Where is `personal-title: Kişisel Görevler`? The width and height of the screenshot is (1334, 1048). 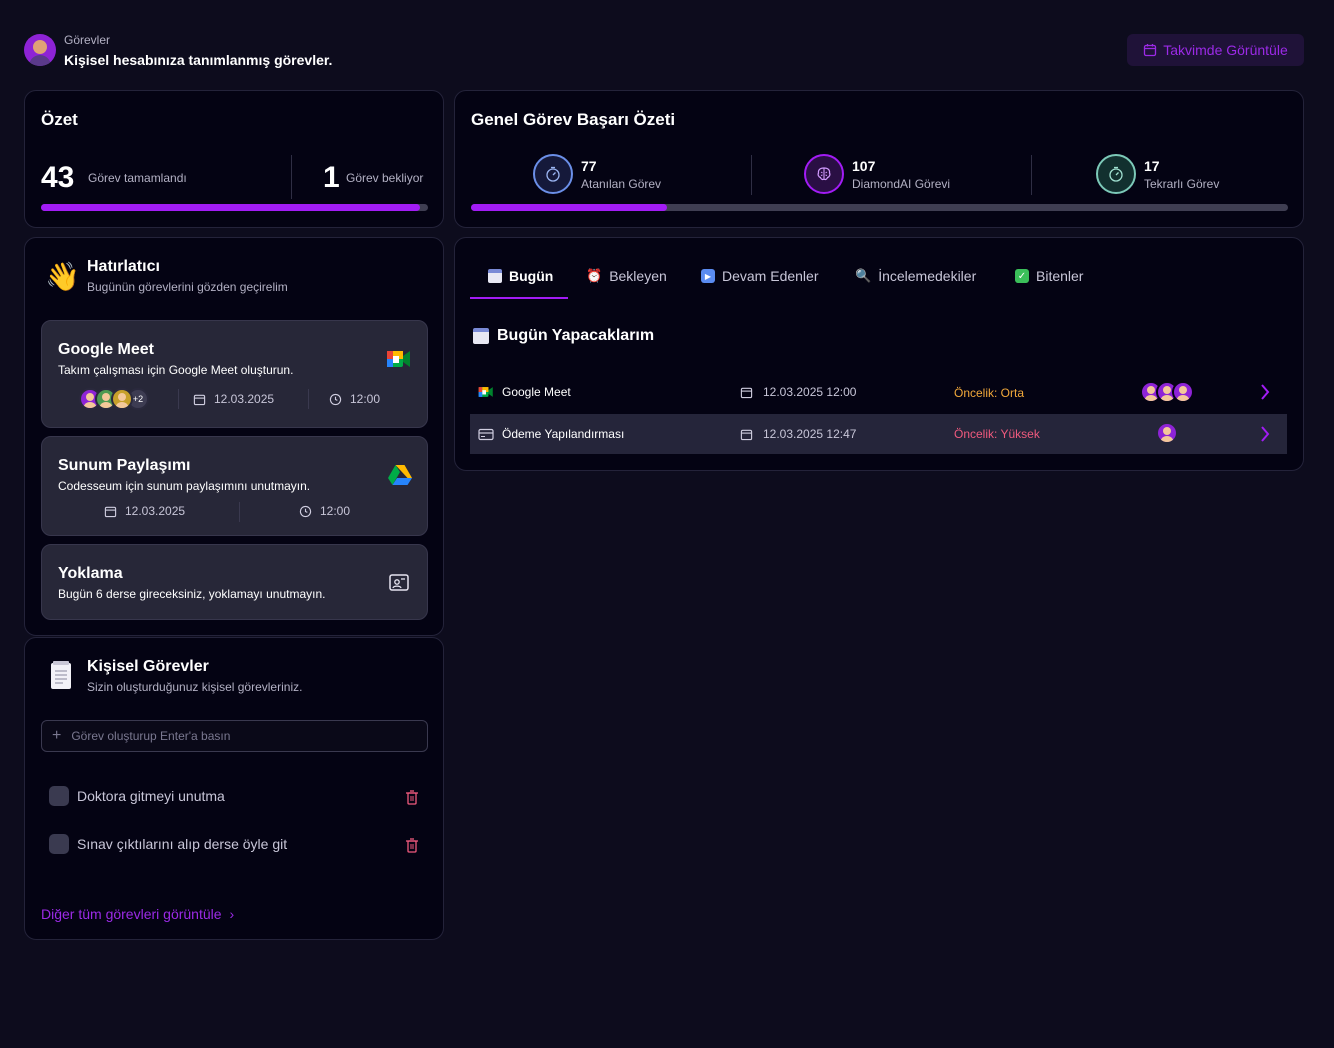
personal-title: Kişisel Görevler is located at coordinates (148, 666).